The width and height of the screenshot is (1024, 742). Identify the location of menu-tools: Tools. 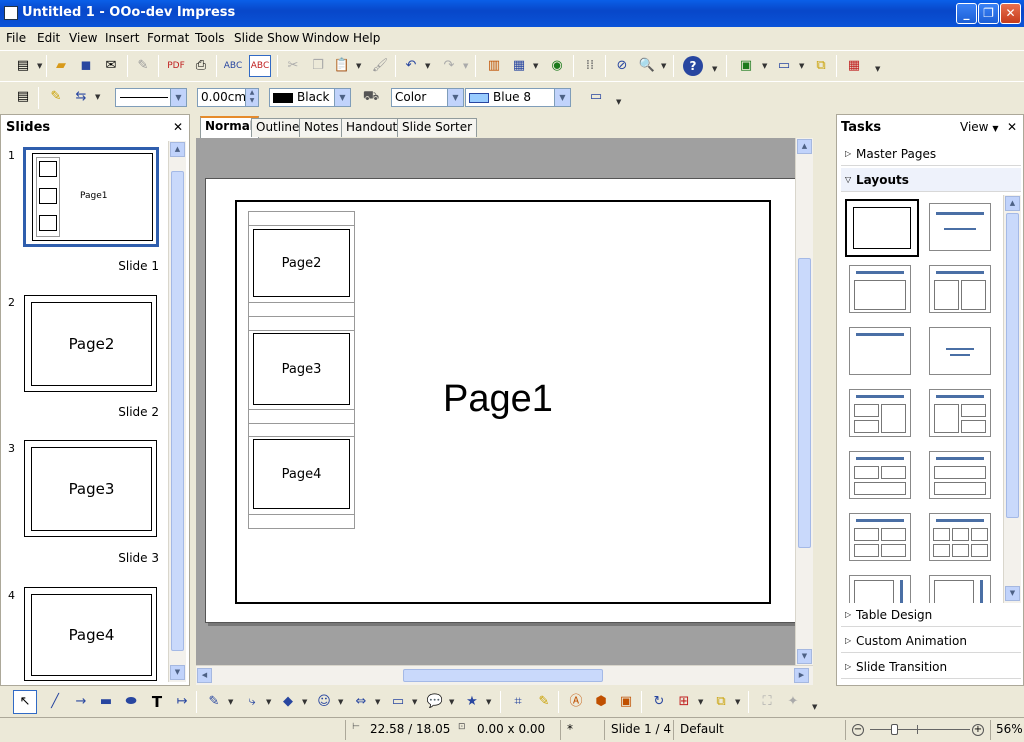
(210, 38).